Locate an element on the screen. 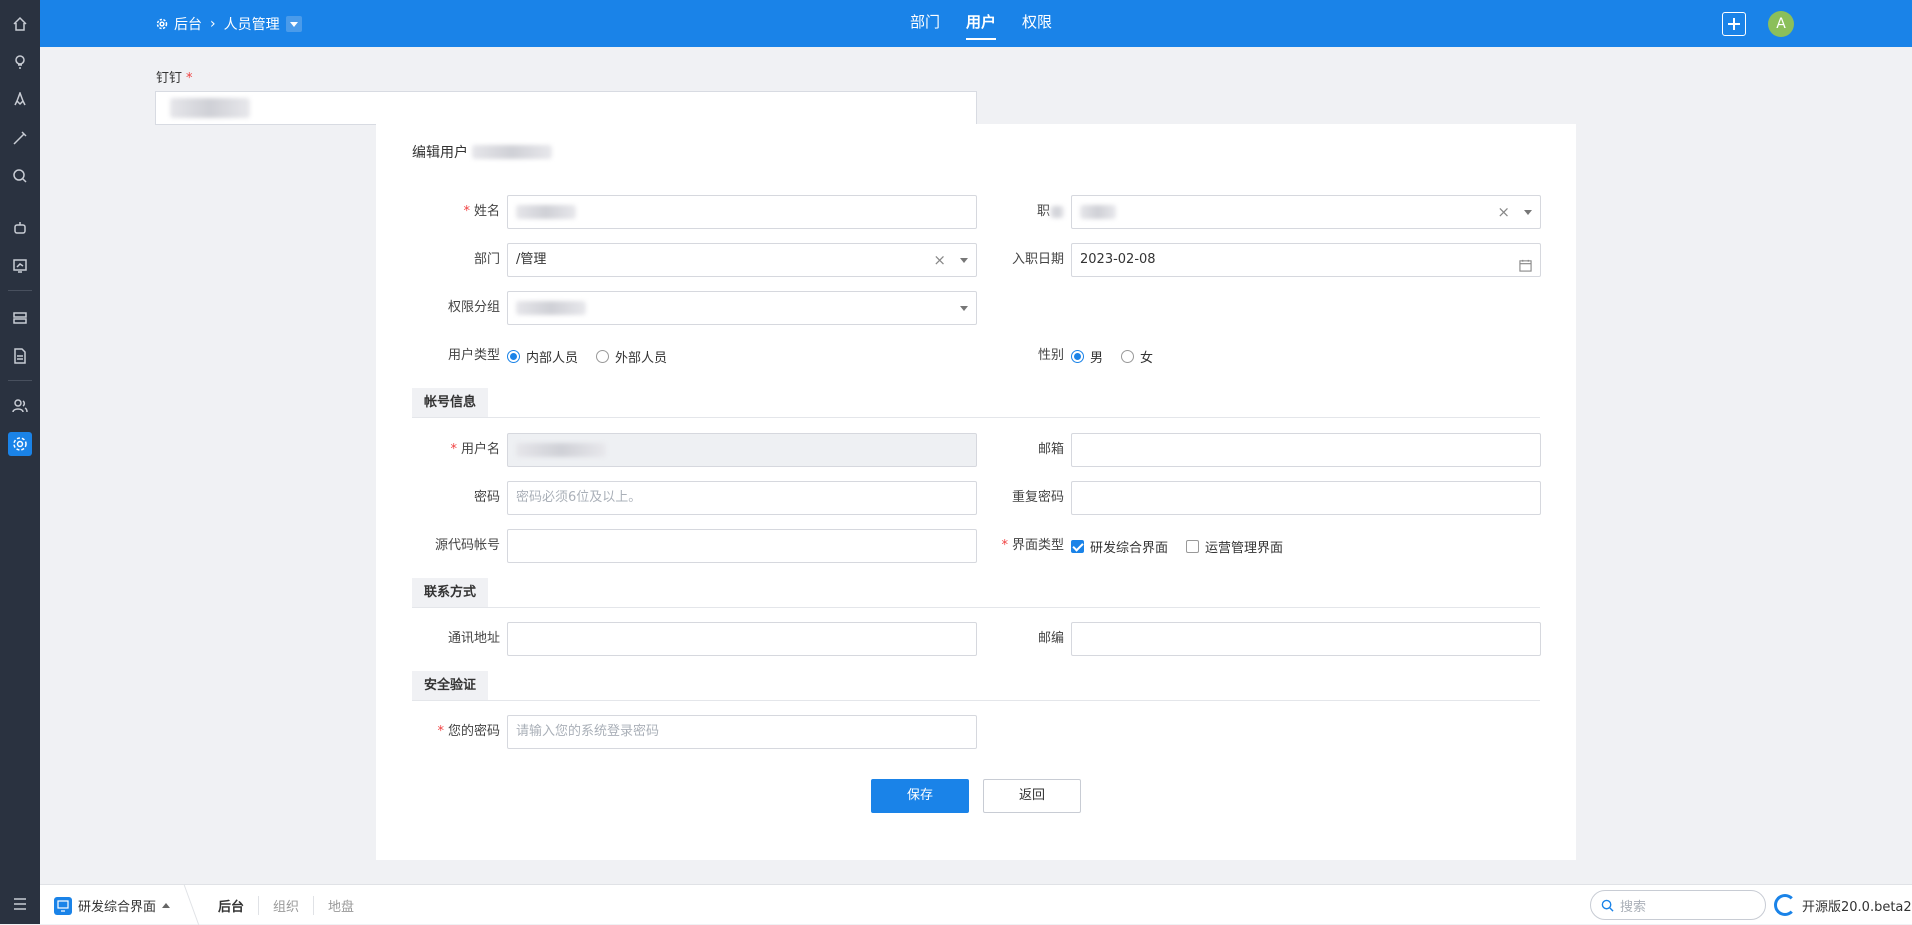  monitor-icon is located at coordinates (63, 905).